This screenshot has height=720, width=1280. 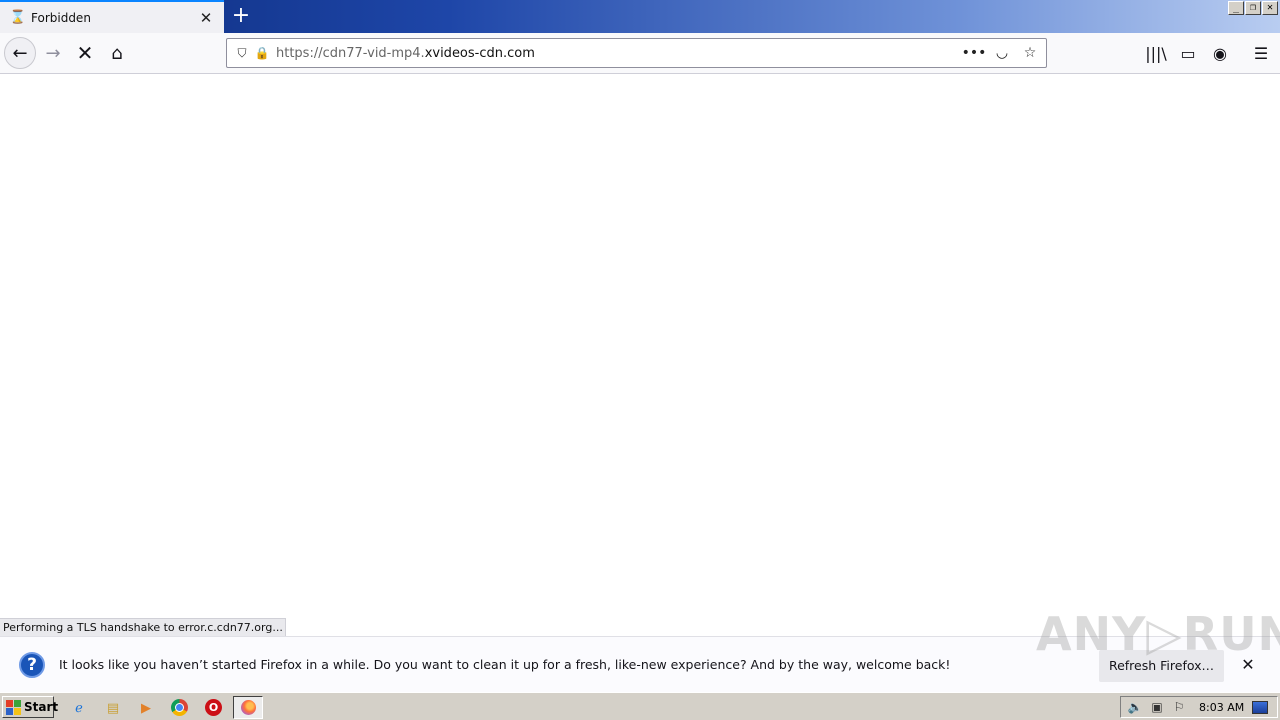 I want to click on forward-button: →, so click(x=53, y=53).